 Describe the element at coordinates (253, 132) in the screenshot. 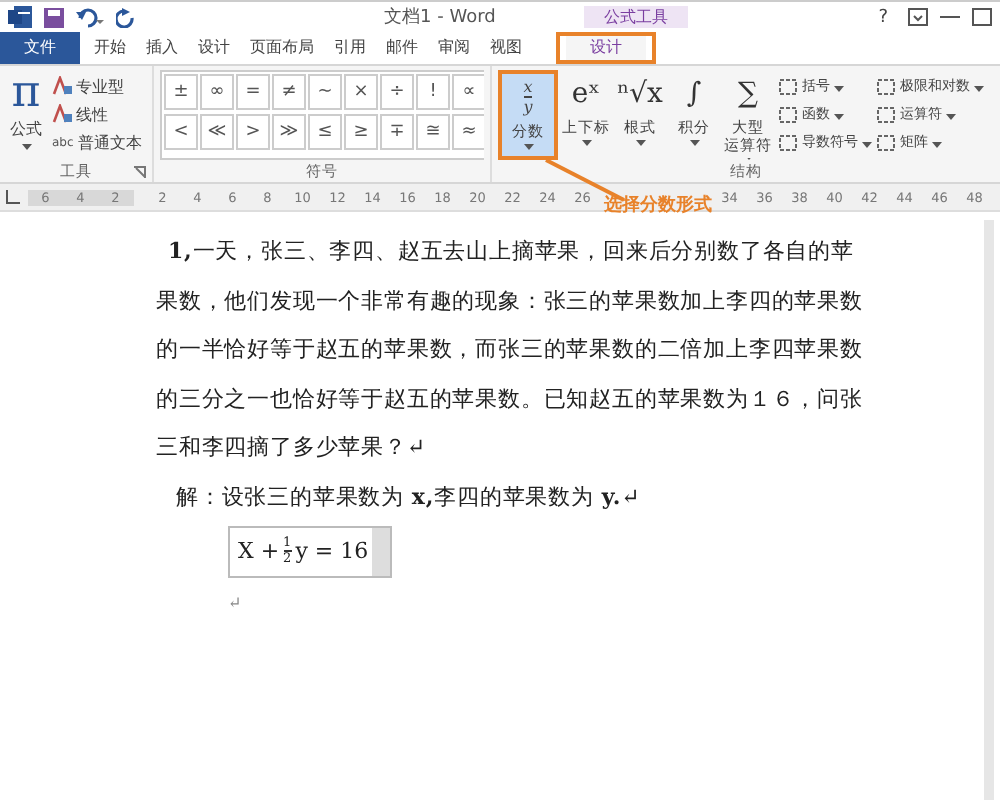

I see `symbol-button: >` at that location.